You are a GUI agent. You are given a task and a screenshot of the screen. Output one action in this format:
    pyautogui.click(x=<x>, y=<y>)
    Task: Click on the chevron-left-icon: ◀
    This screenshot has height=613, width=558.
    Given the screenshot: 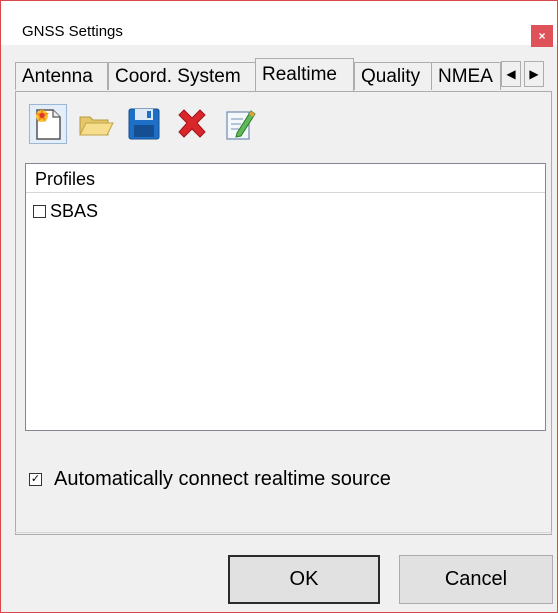 What is the action you would take?
    pyautogui.click(x=511, y=74)
    